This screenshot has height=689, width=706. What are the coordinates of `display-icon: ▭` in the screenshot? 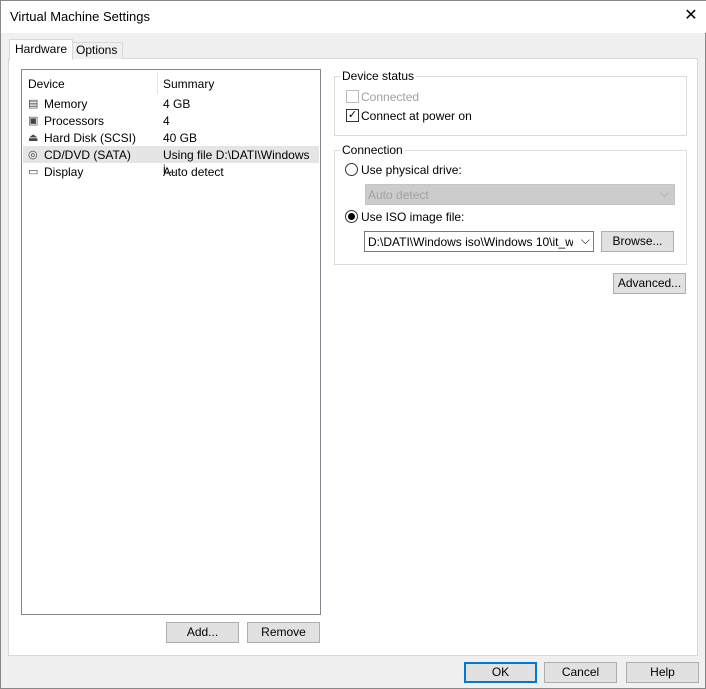 It's located at (33, 172).